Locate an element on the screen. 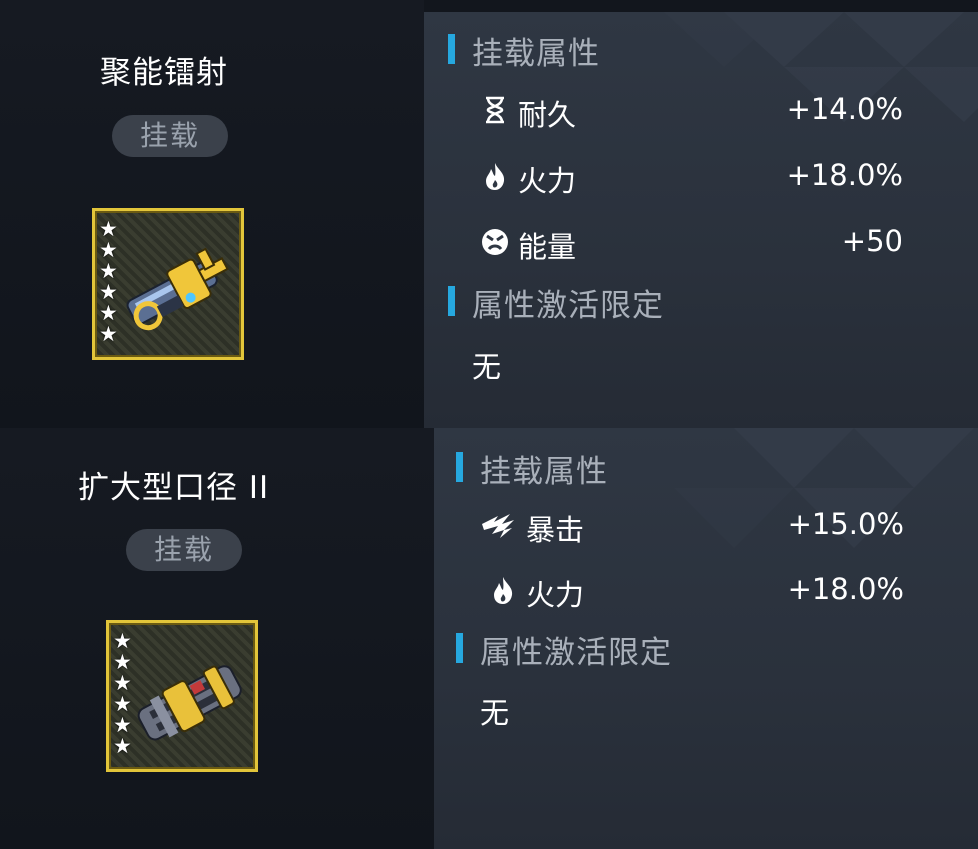 The image size is (978, 849). critical-icon is located at coordinates (498, 526).